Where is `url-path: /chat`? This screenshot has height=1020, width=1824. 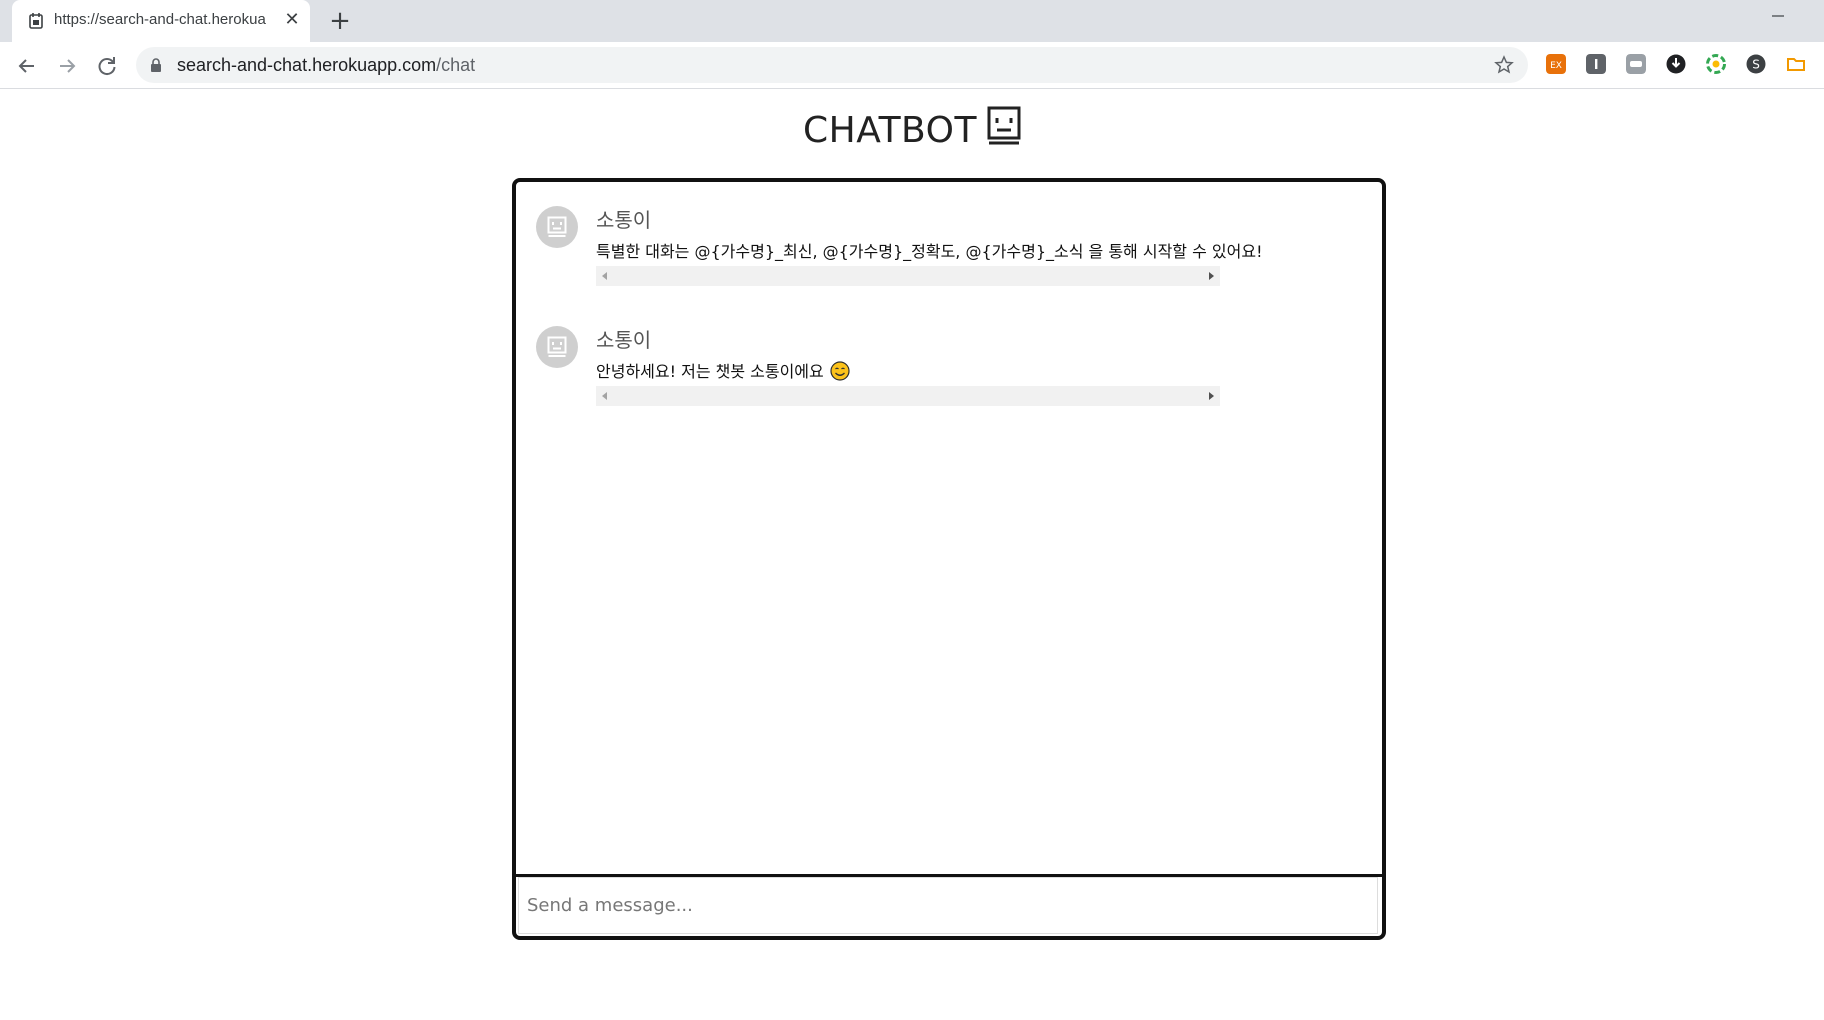 url-path: /chat is located at coordinates (456, 65).